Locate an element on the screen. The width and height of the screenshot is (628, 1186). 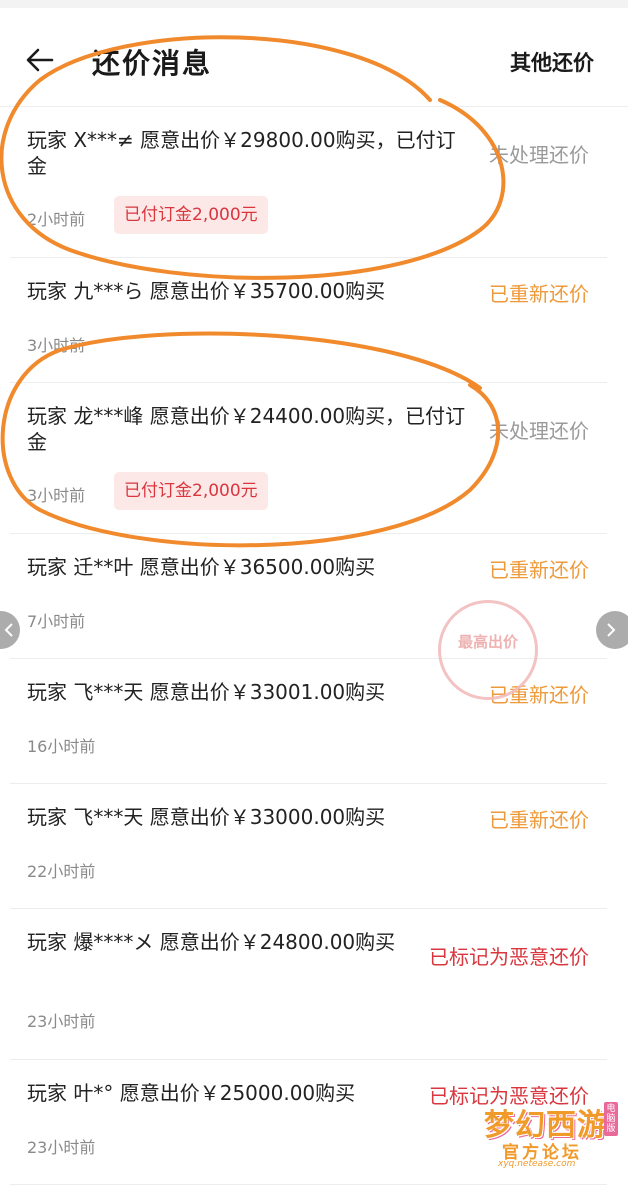
page-title: 还价消息 is located at coordinates (152, 63).